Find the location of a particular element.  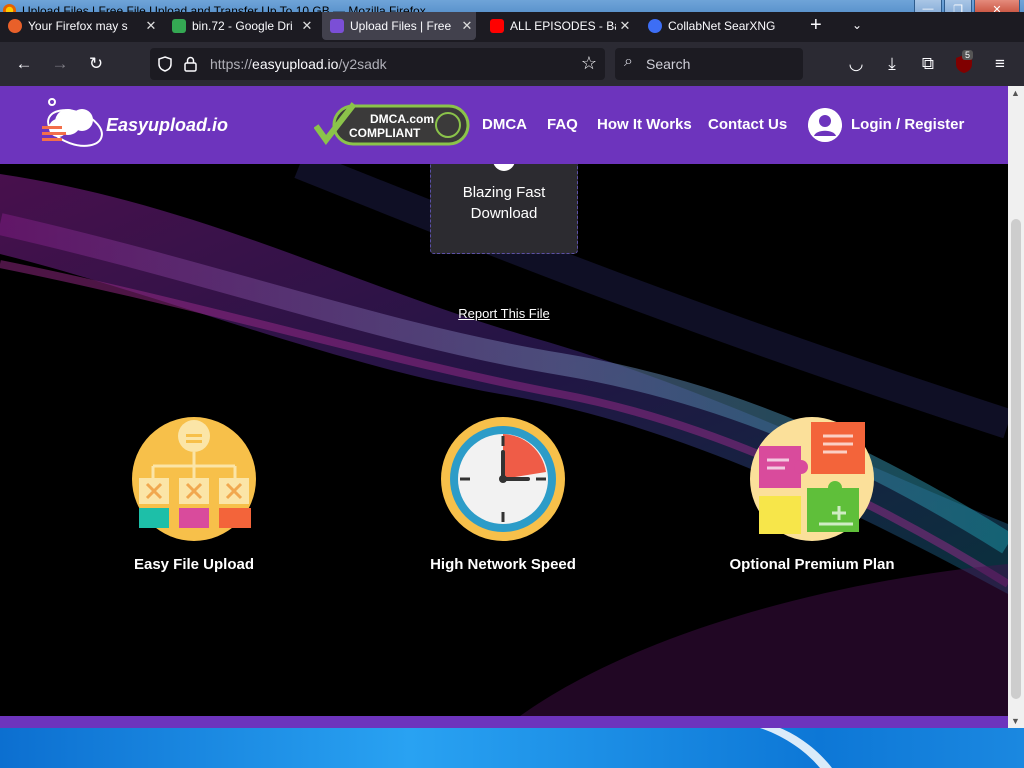

menu-item-faq: FAQ is located at coordinates (562, 124).